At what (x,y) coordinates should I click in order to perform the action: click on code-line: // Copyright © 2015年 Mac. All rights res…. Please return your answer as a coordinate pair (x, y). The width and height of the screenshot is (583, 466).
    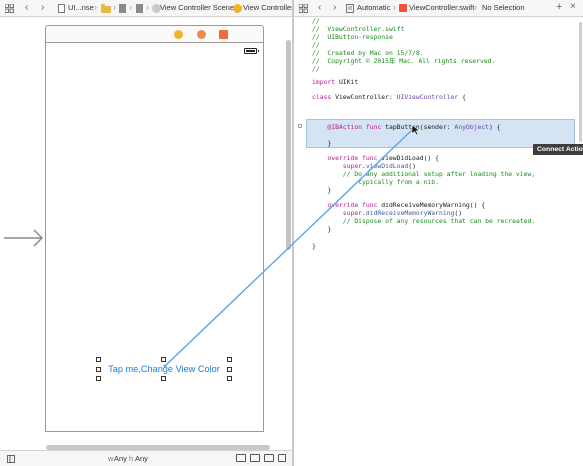
    Looking at the image, I should click on (404, 61).